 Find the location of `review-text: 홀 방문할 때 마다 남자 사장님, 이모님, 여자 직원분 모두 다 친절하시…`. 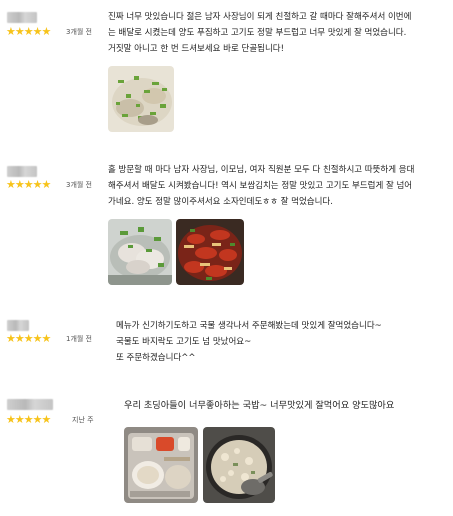

review-text: 홀 방문할 때 마다 남자 사장님, 이모님, 여자 직원분 모두 다 친절하시… is located at coordinates (261, 186).